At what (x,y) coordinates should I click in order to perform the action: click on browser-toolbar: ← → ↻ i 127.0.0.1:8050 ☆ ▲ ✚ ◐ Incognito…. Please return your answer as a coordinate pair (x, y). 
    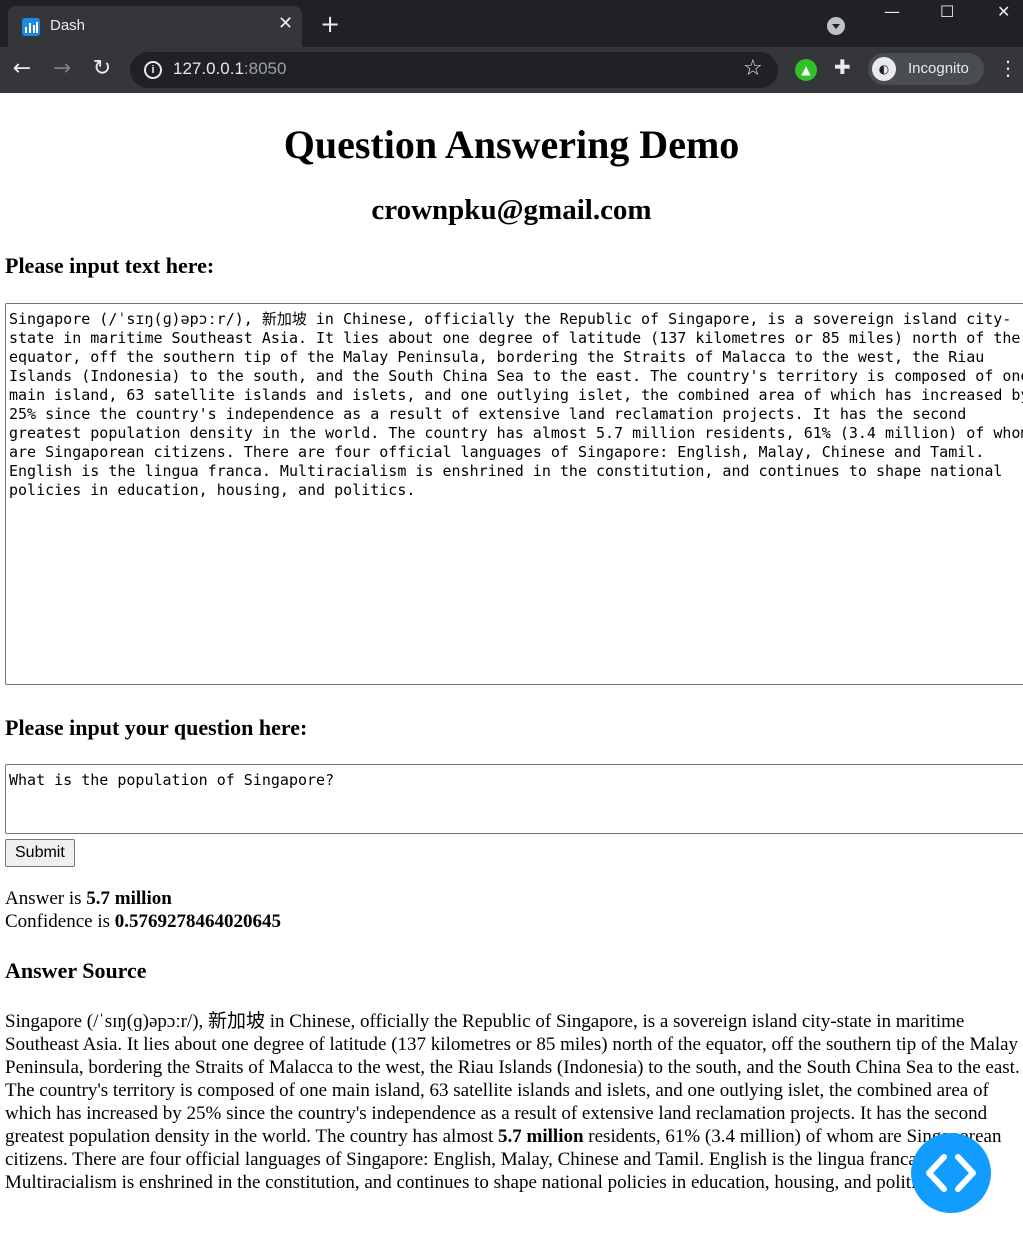
    Looking at the image, I should click on (511, 70).